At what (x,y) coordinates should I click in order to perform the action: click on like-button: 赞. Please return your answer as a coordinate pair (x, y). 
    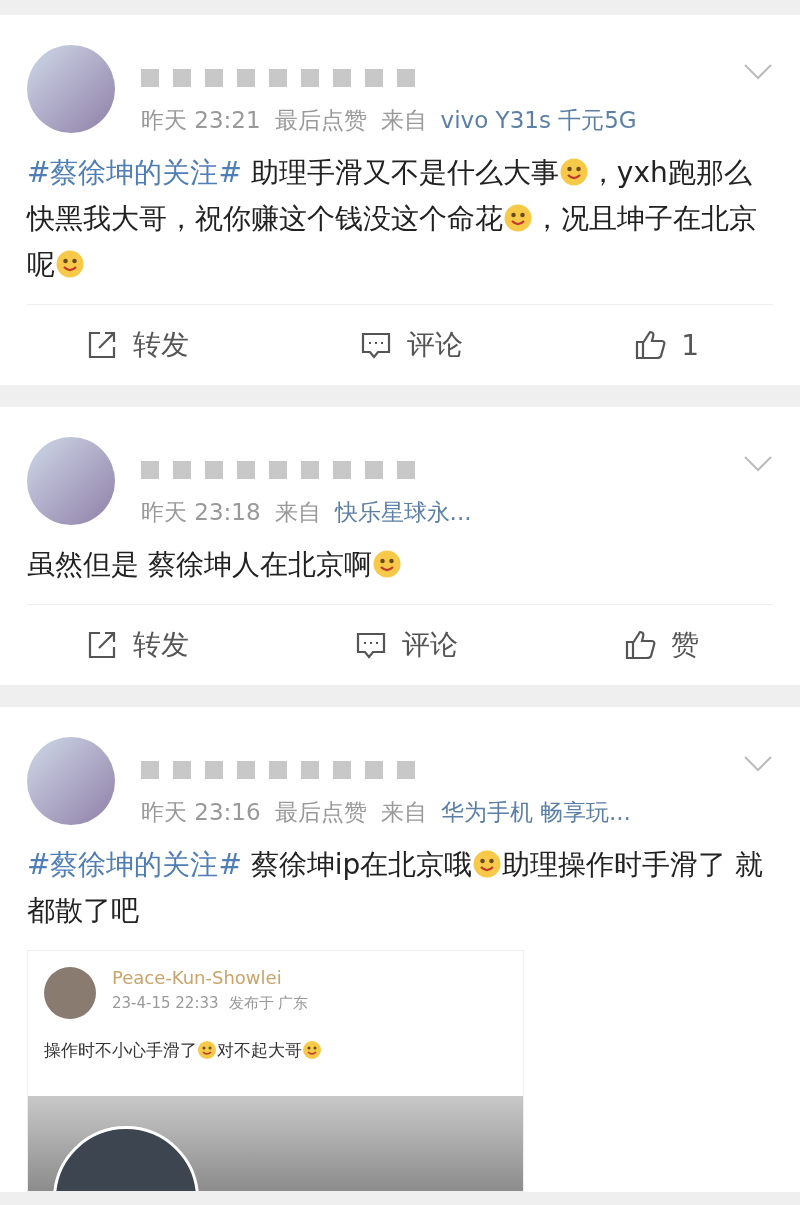
    Looking at the image, I should click on (661, 645).